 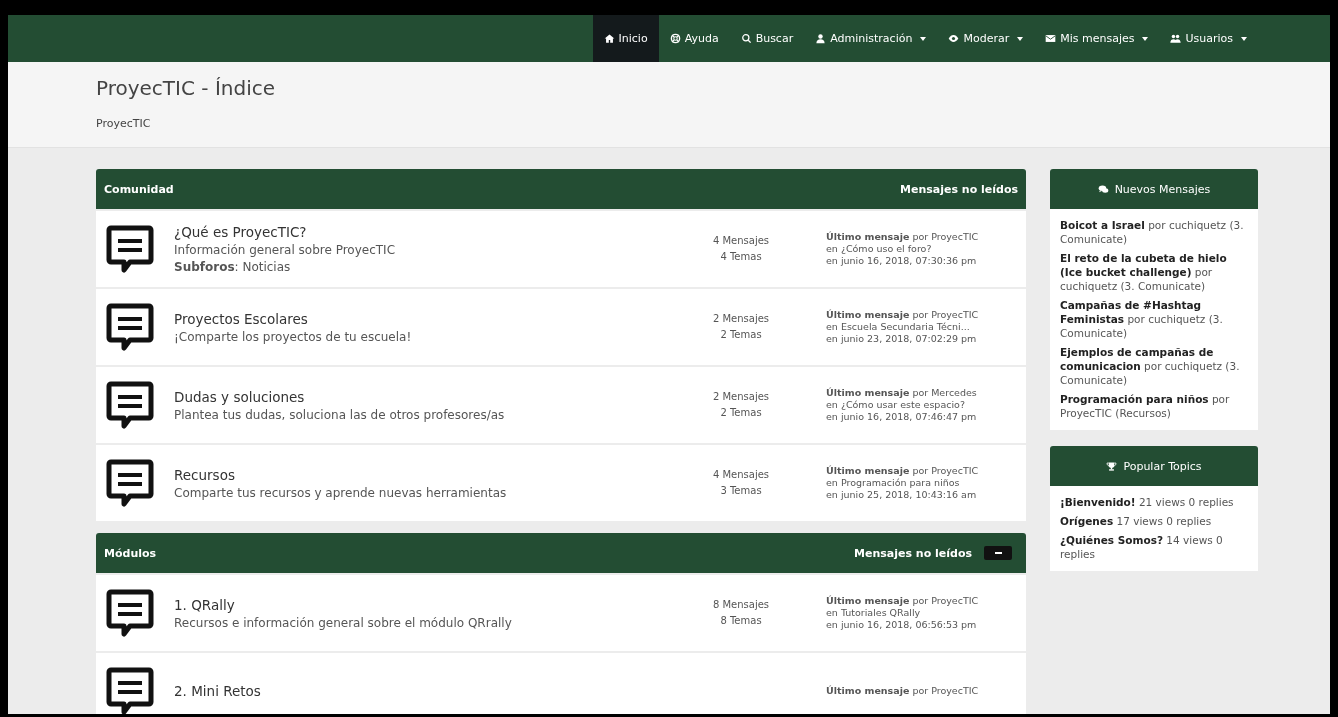 What do you see at coordinates (741, 621) in the screenshot?
I see `topics-count: 8 Temas` at bounding box center [741, 621].